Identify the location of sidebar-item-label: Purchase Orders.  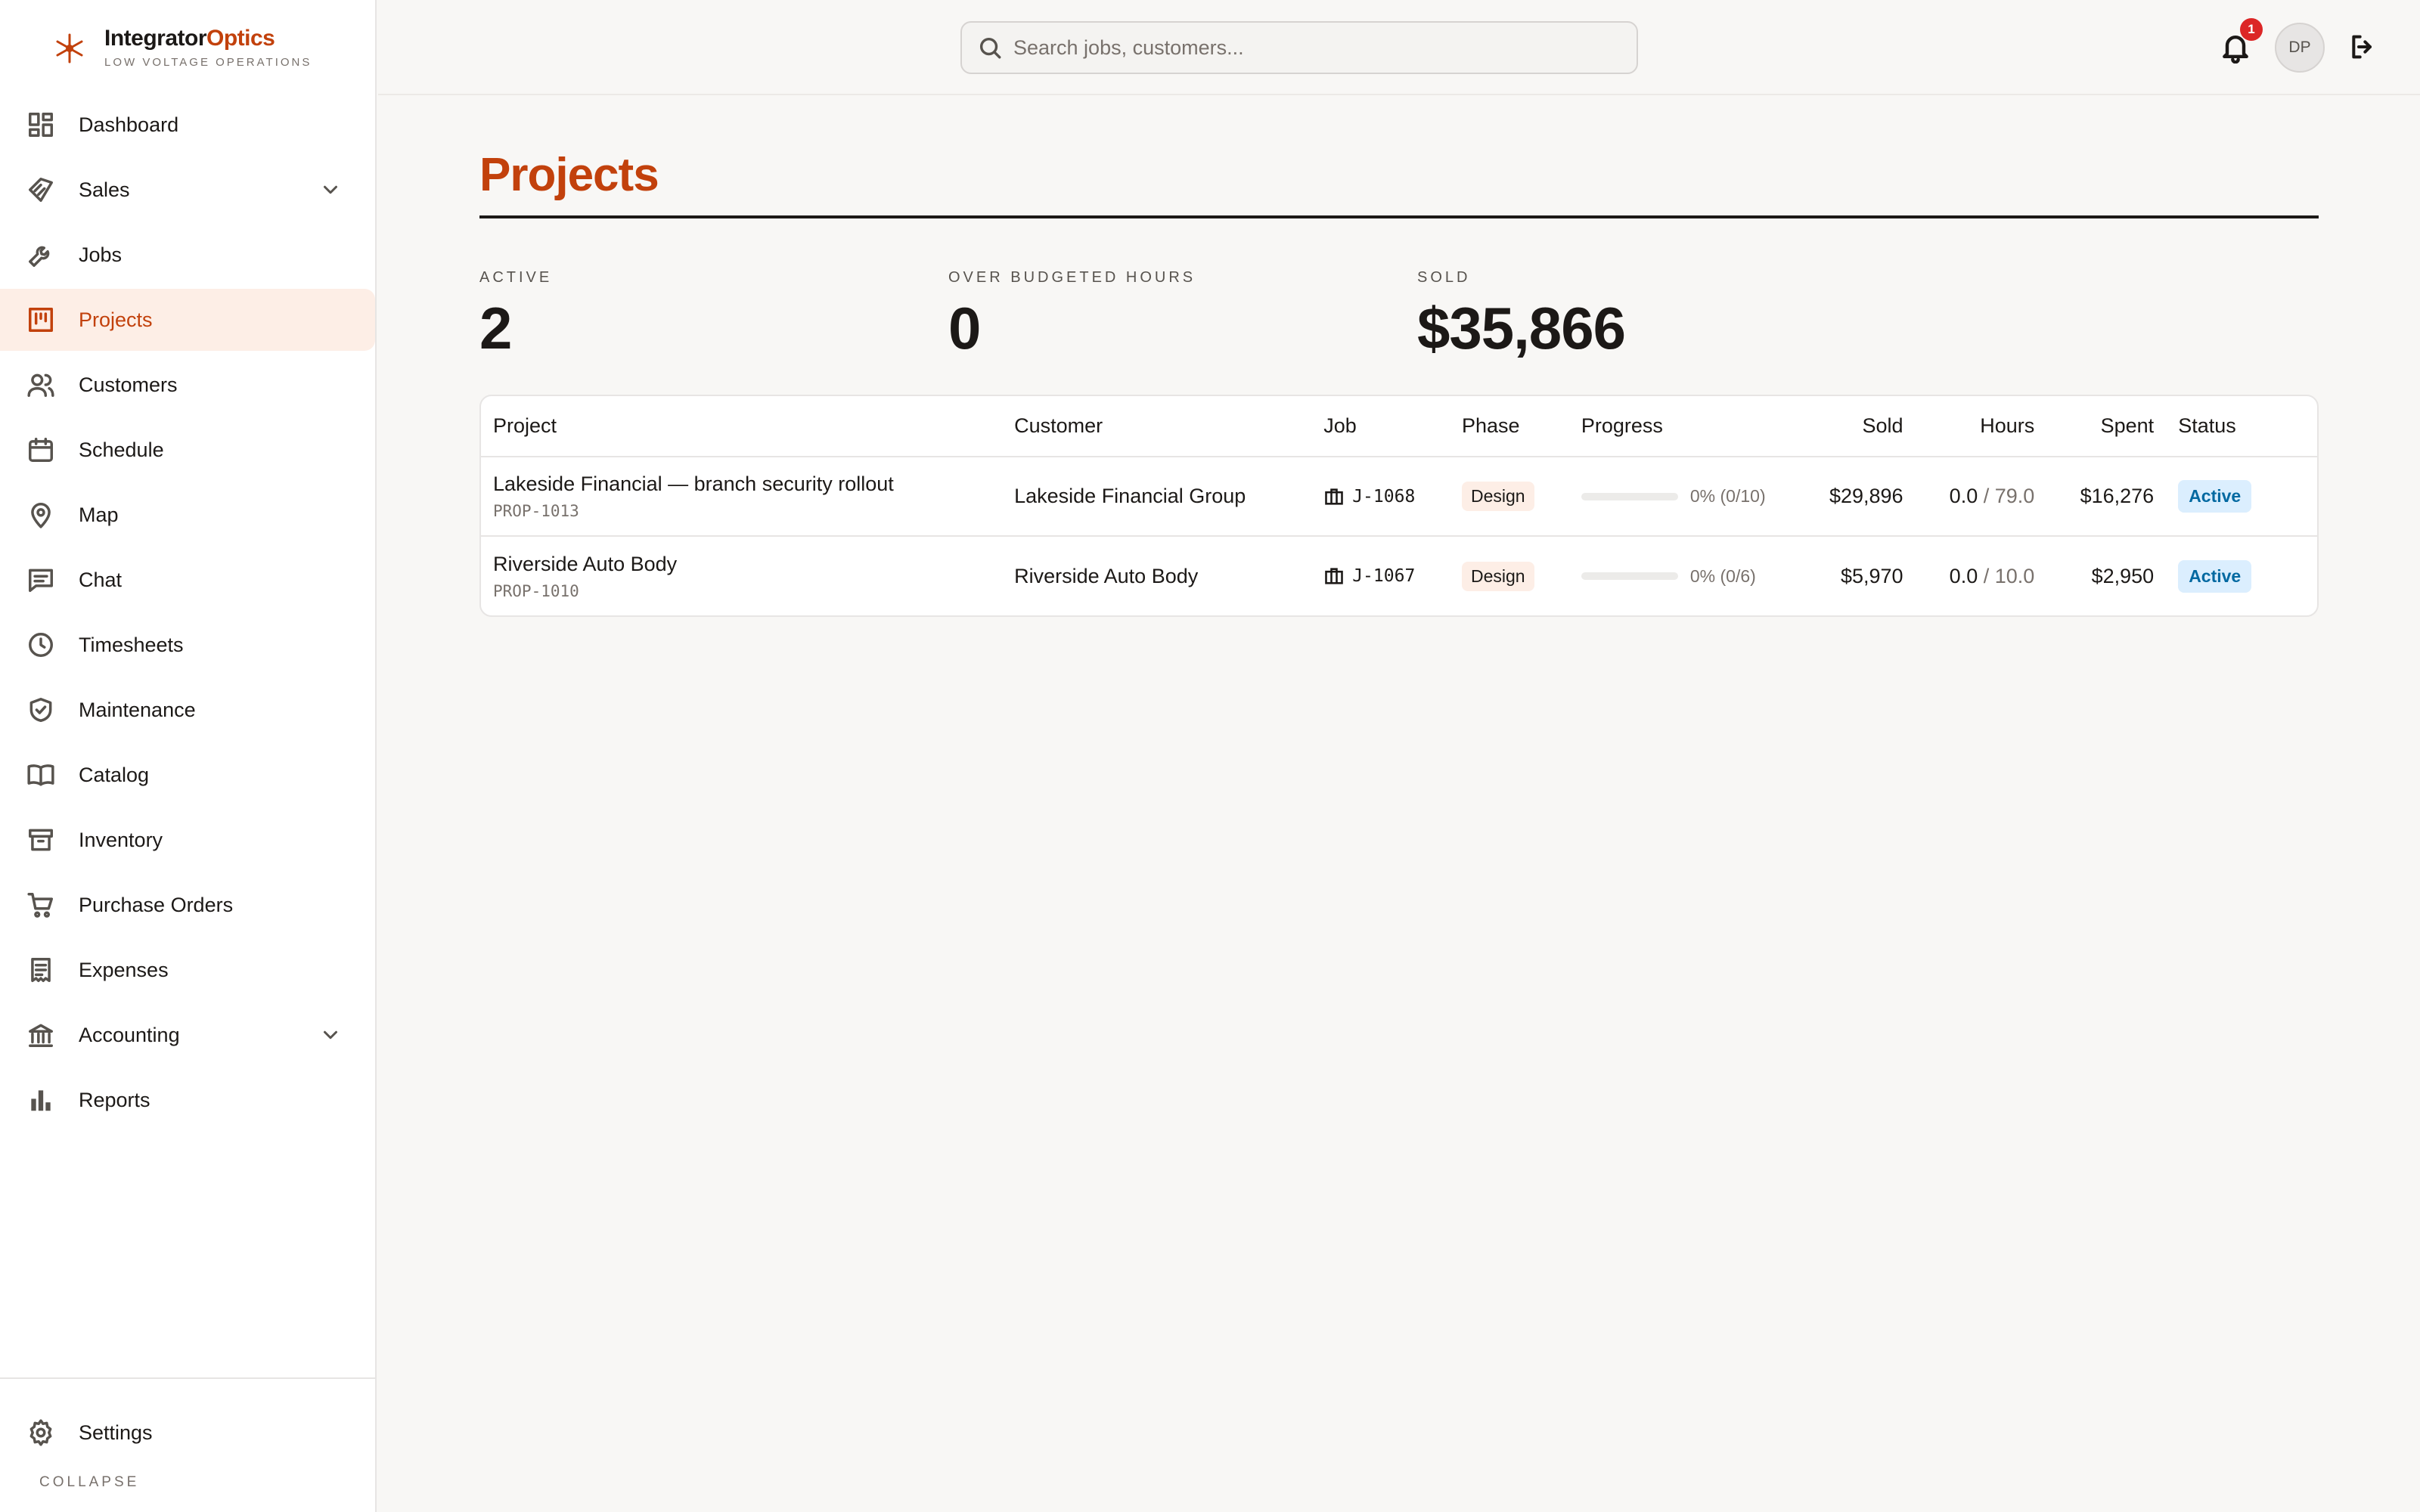
(156, 905).